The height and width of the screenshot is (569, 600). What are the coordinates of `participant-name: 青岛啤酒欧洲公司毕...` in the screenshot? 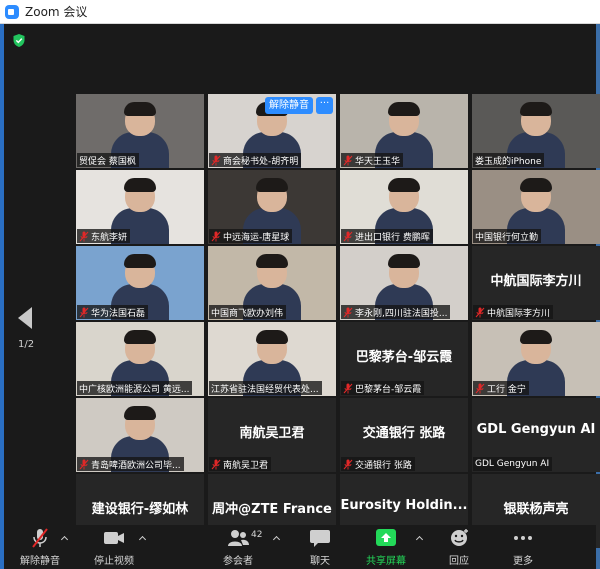 It's located at (136, 465).